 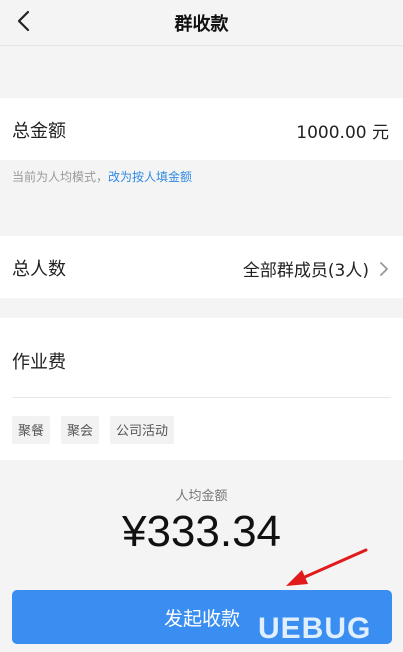 What do you see at coordinates (39, 131) in the screenshot?
I see `total-amount-label: 总金额` at bounding box center [39, 131].